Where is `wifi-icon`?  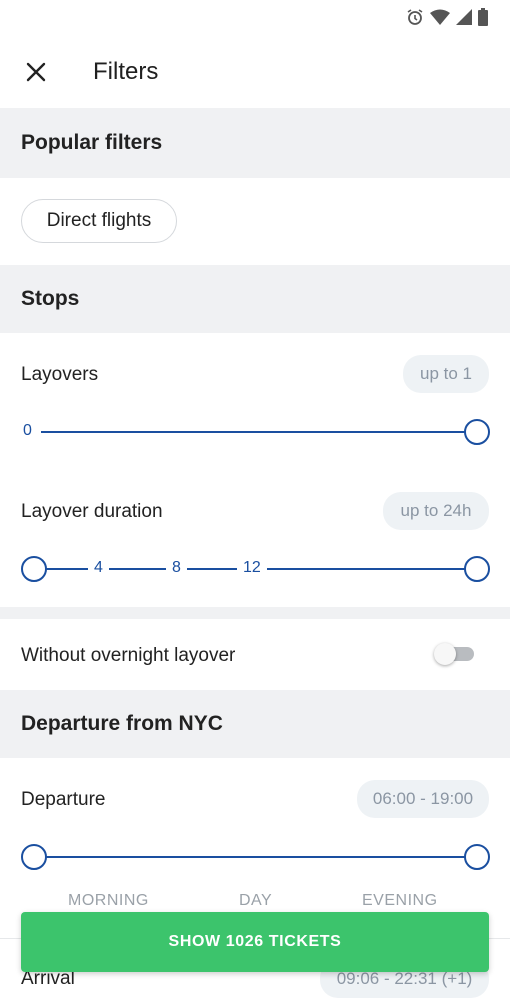 wifi-icon is located at coordinates (440, 17).